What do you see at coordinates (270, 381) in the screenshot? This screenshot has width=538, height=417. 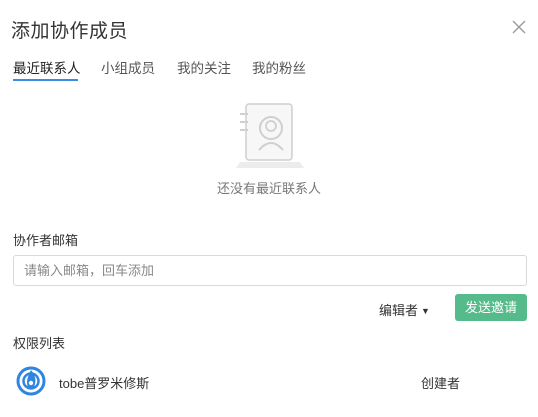 I see `member-row: tobe普罗米修斯 创建者` at bounding box center [270, 381].